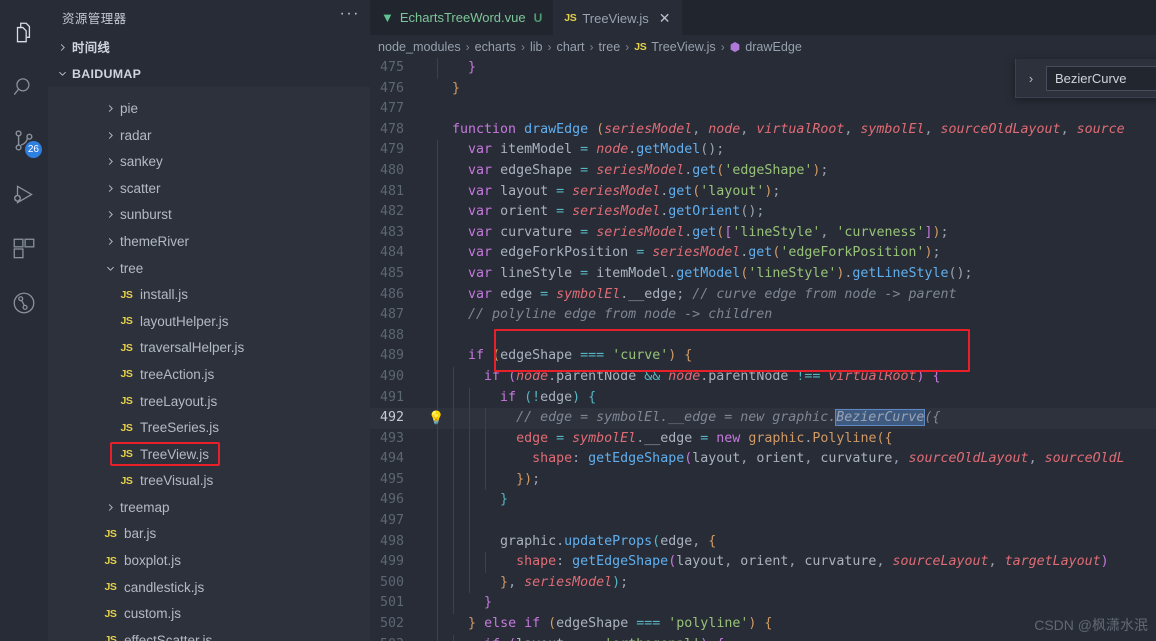 This screenshot has height=641, width=1156. Describe the element at coordinates (209, 481) in the screenshot. I see `tree-row: JS treeVisual.js` at that location.